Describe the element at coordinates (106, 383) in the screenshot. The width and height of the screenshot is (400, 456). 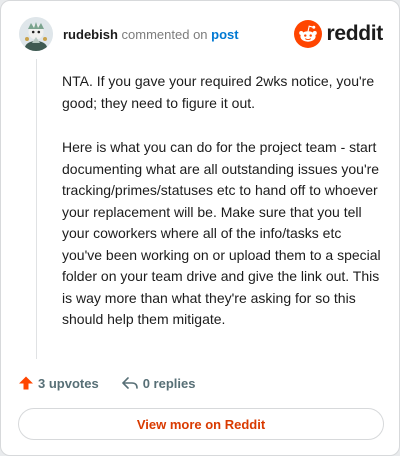
I see `comment-footer: 3 upvotes 0 replies` at that location.